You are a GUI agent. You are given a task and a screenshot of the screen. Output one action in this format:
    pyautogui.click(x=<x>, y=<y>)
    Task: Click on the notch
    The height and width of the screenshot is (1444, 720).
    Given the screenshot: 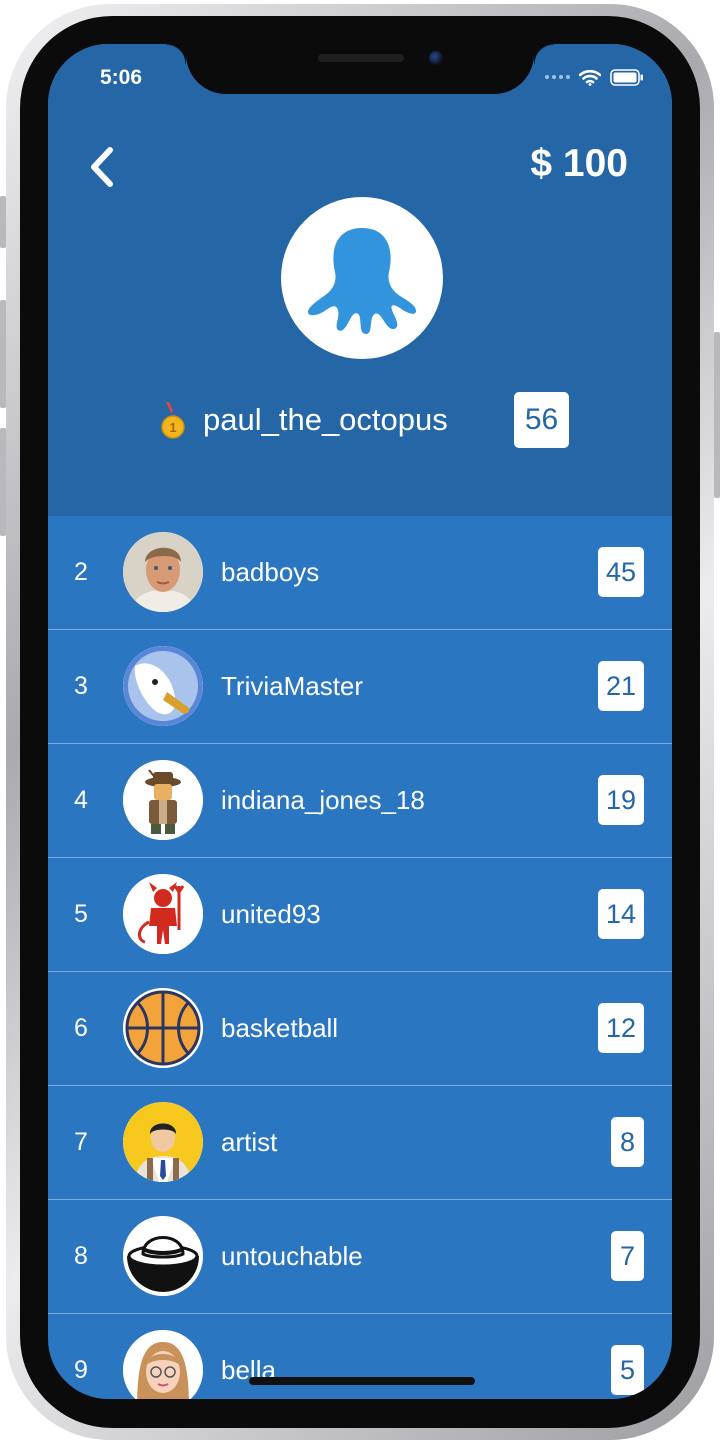 What is the action you would take?
    pyautogui.click(x=360, y=69)
    